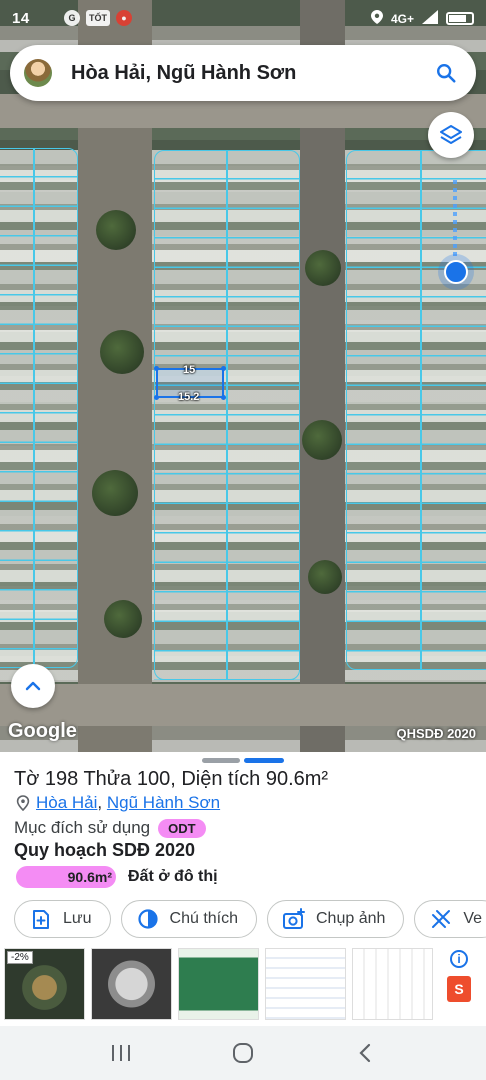 The width and height of the screenshot is (486, 1080). What do you see at coordinates (459, 959) in the screenshot?
I see `ad-info-icon: i` at bounding box center [459, 959].